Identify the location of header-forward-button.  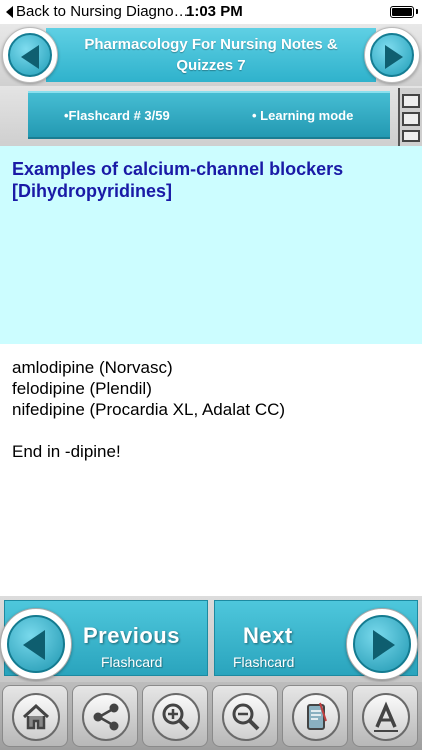
(392, 55).